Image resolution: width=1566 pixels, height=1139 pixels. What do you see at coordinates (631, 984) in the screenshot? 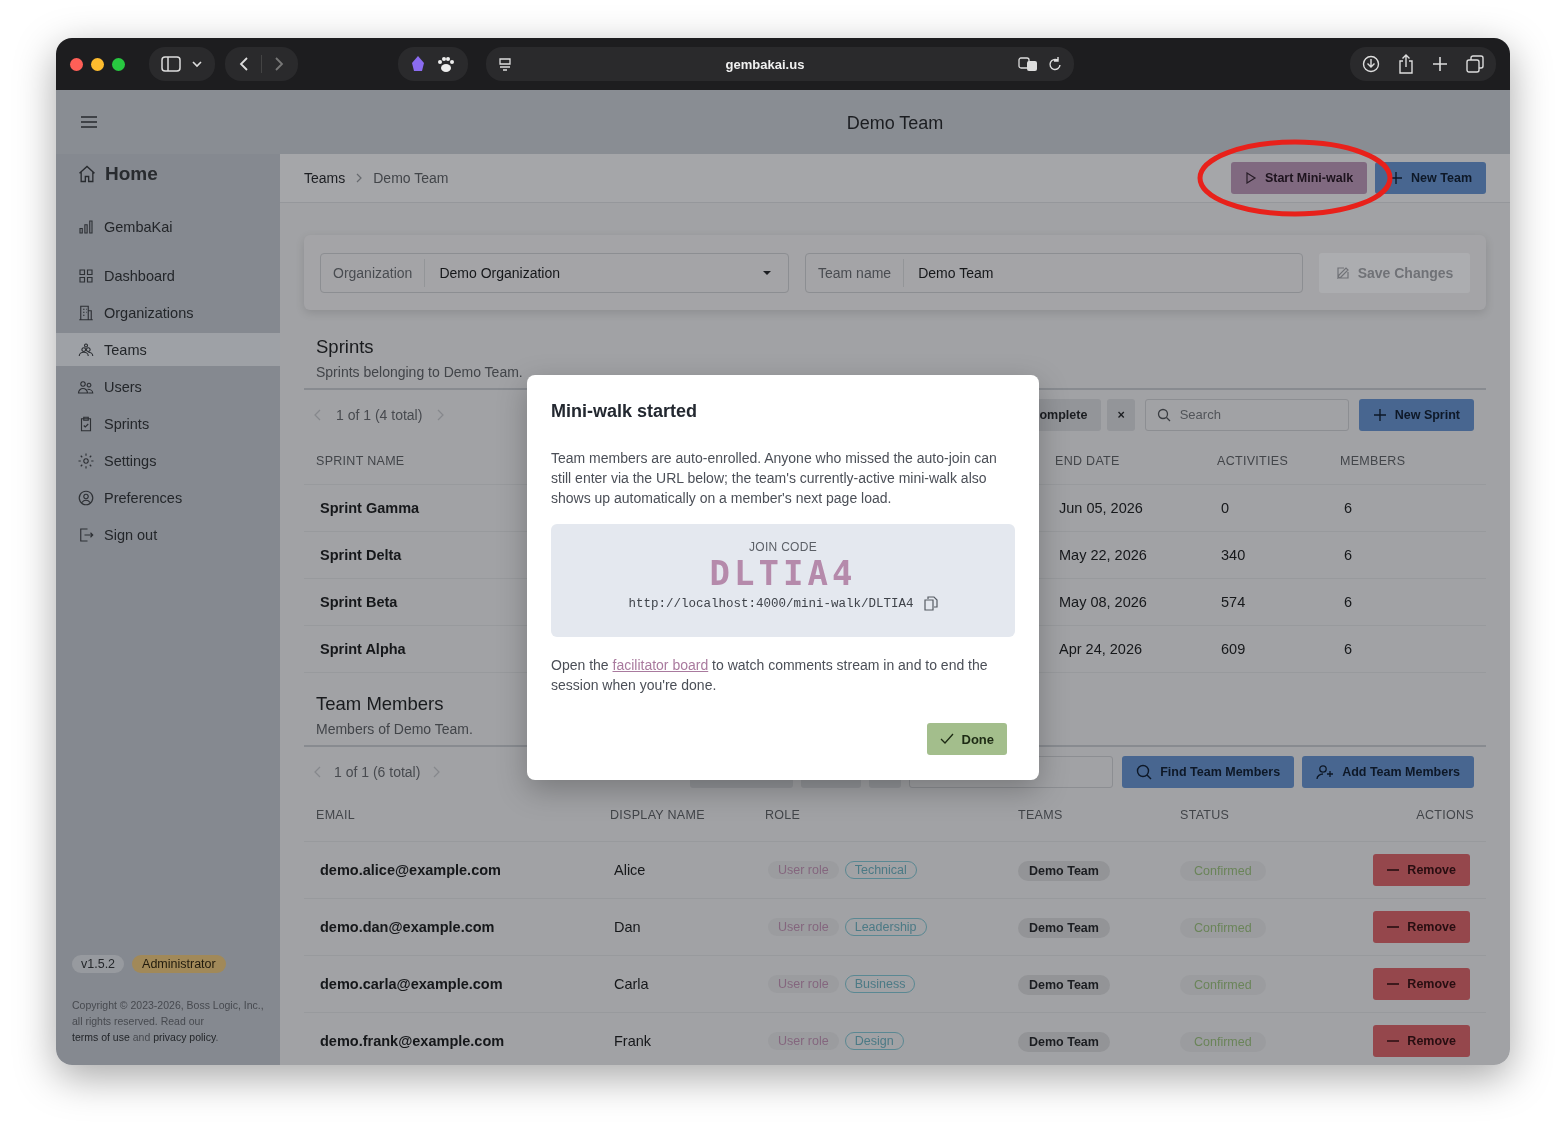
I see `display-name-cell-text: Carla` at bounding box center [631, 984].